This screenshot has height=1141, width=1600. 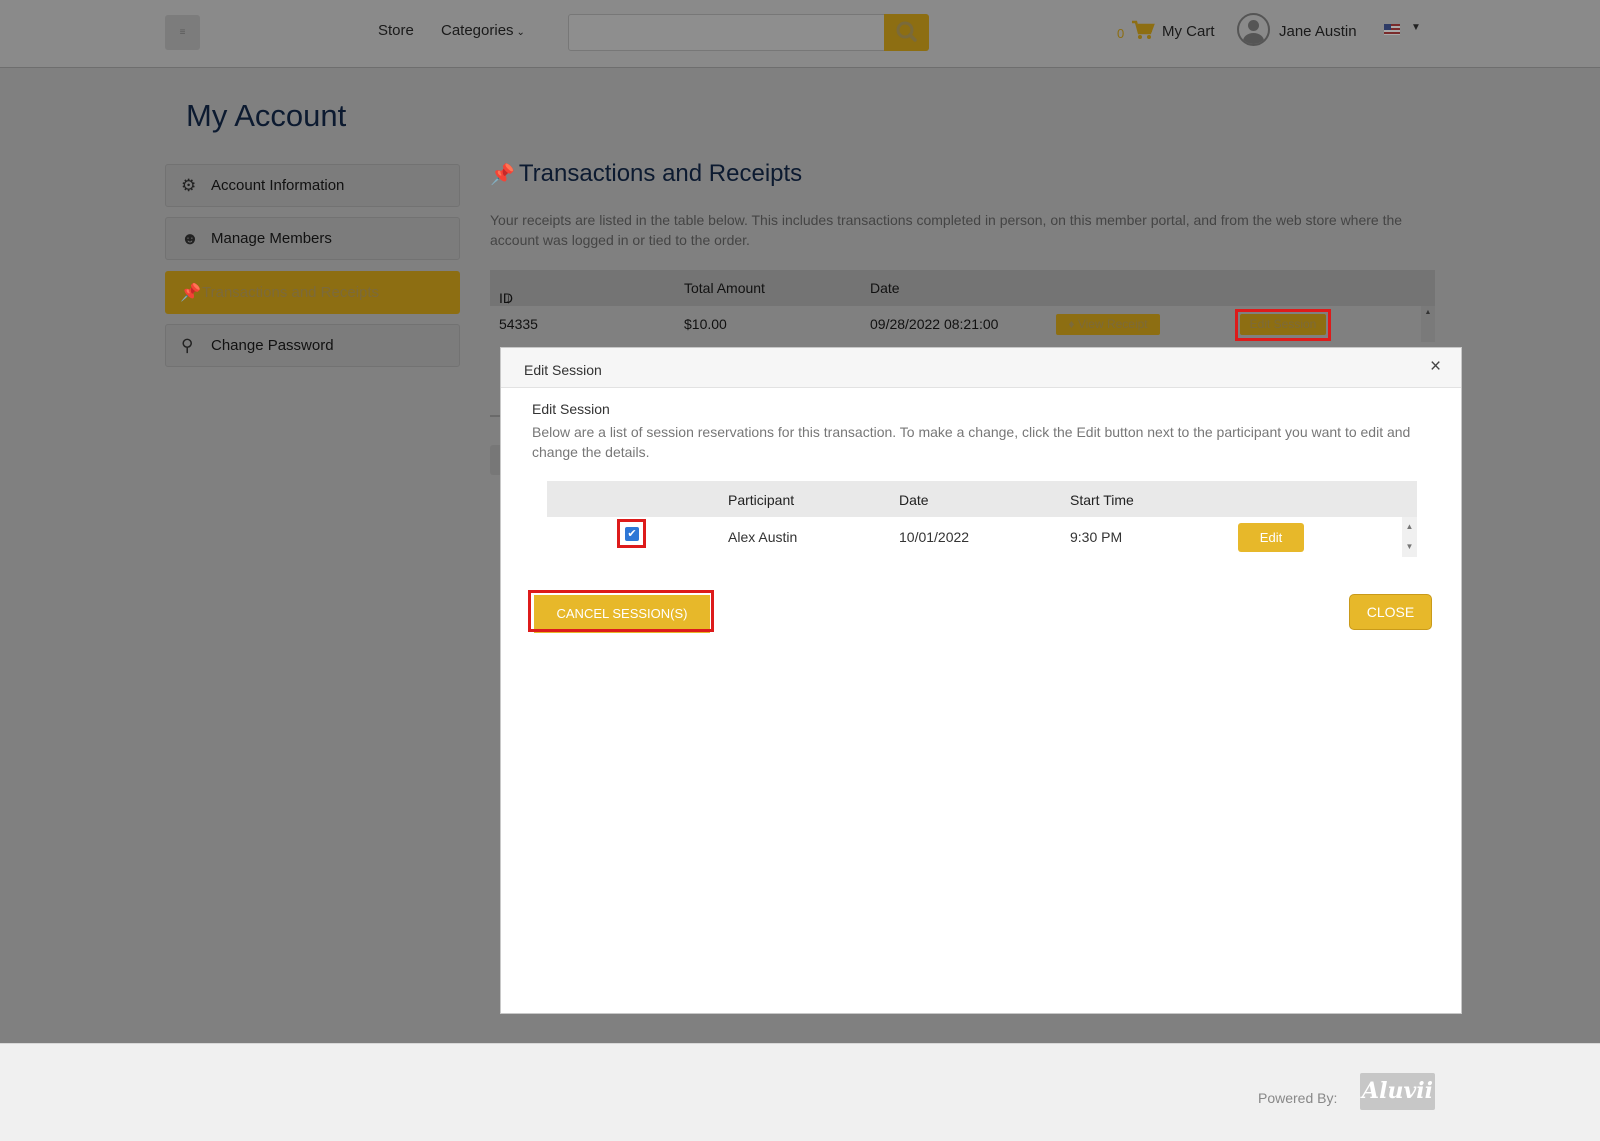 What do you see at coordinates (291, 292) in the screenshot?
I see `sidebar-item-label: Transactions and Receipts` at bounding box center [291, 292].